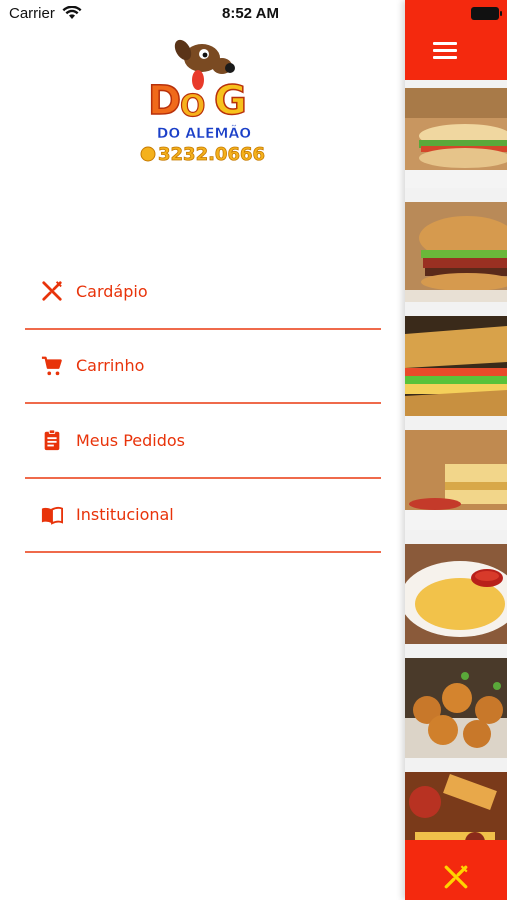 Image resolution: width=507 pixels, height=900 pixels. I want to click on food-image-fries, so click(456, 594).